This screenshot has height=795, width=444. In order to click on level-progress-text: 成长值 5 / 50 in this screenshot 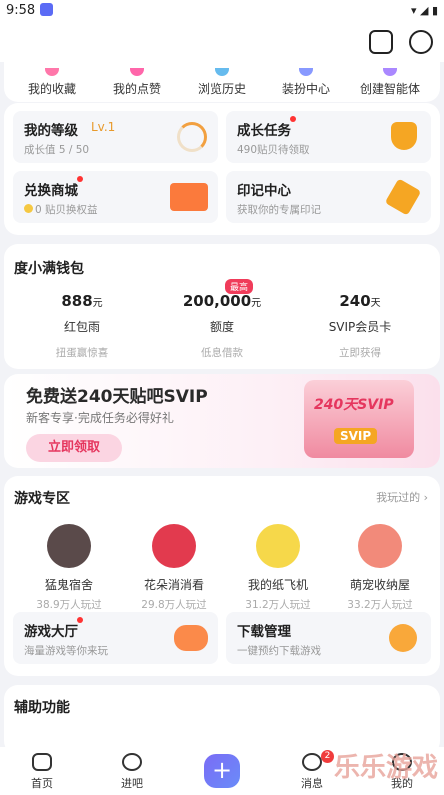, I will do `click(57, 150)`.